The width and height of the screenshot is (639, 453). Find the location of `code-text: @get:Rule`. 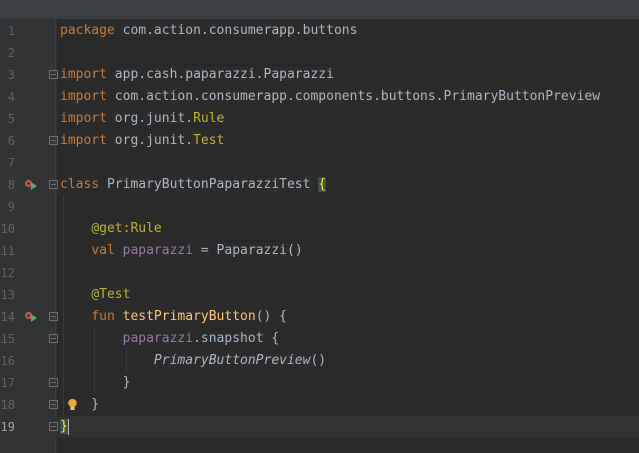

code-text: @get:Rule is located at coordinates (111, 229).